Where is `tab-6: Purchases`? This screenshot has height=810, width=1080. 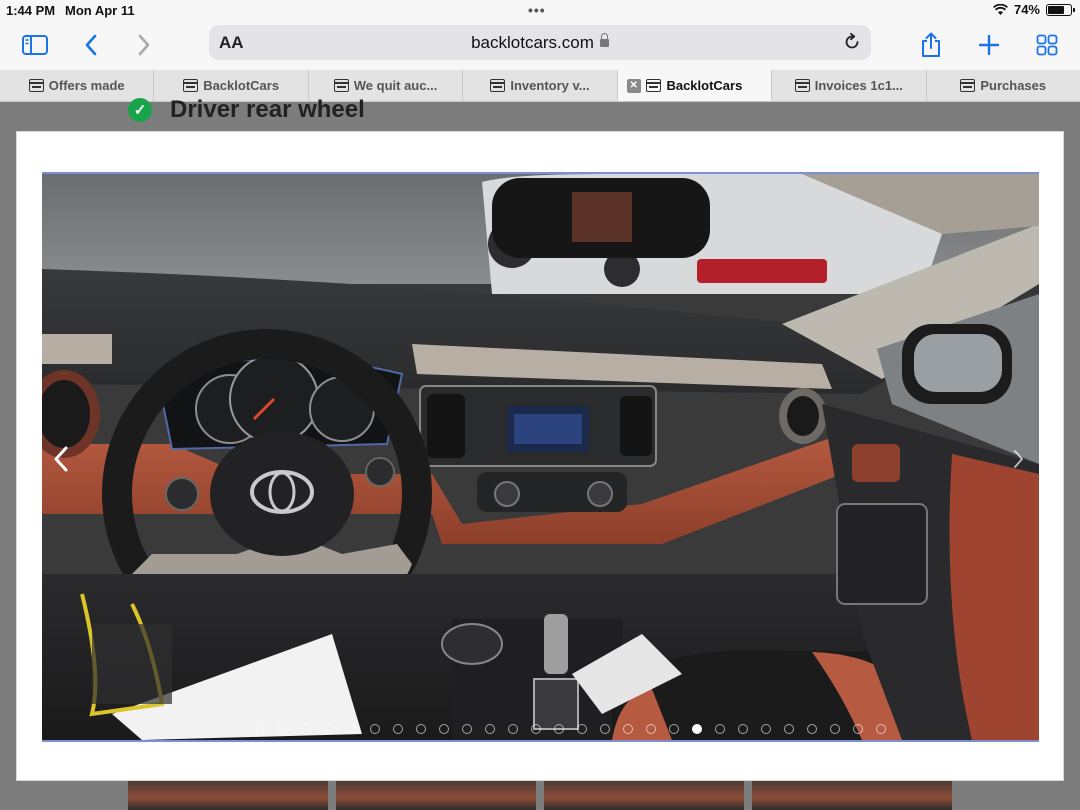
tab-6: Purchases is located at coordinates (1003, 85).